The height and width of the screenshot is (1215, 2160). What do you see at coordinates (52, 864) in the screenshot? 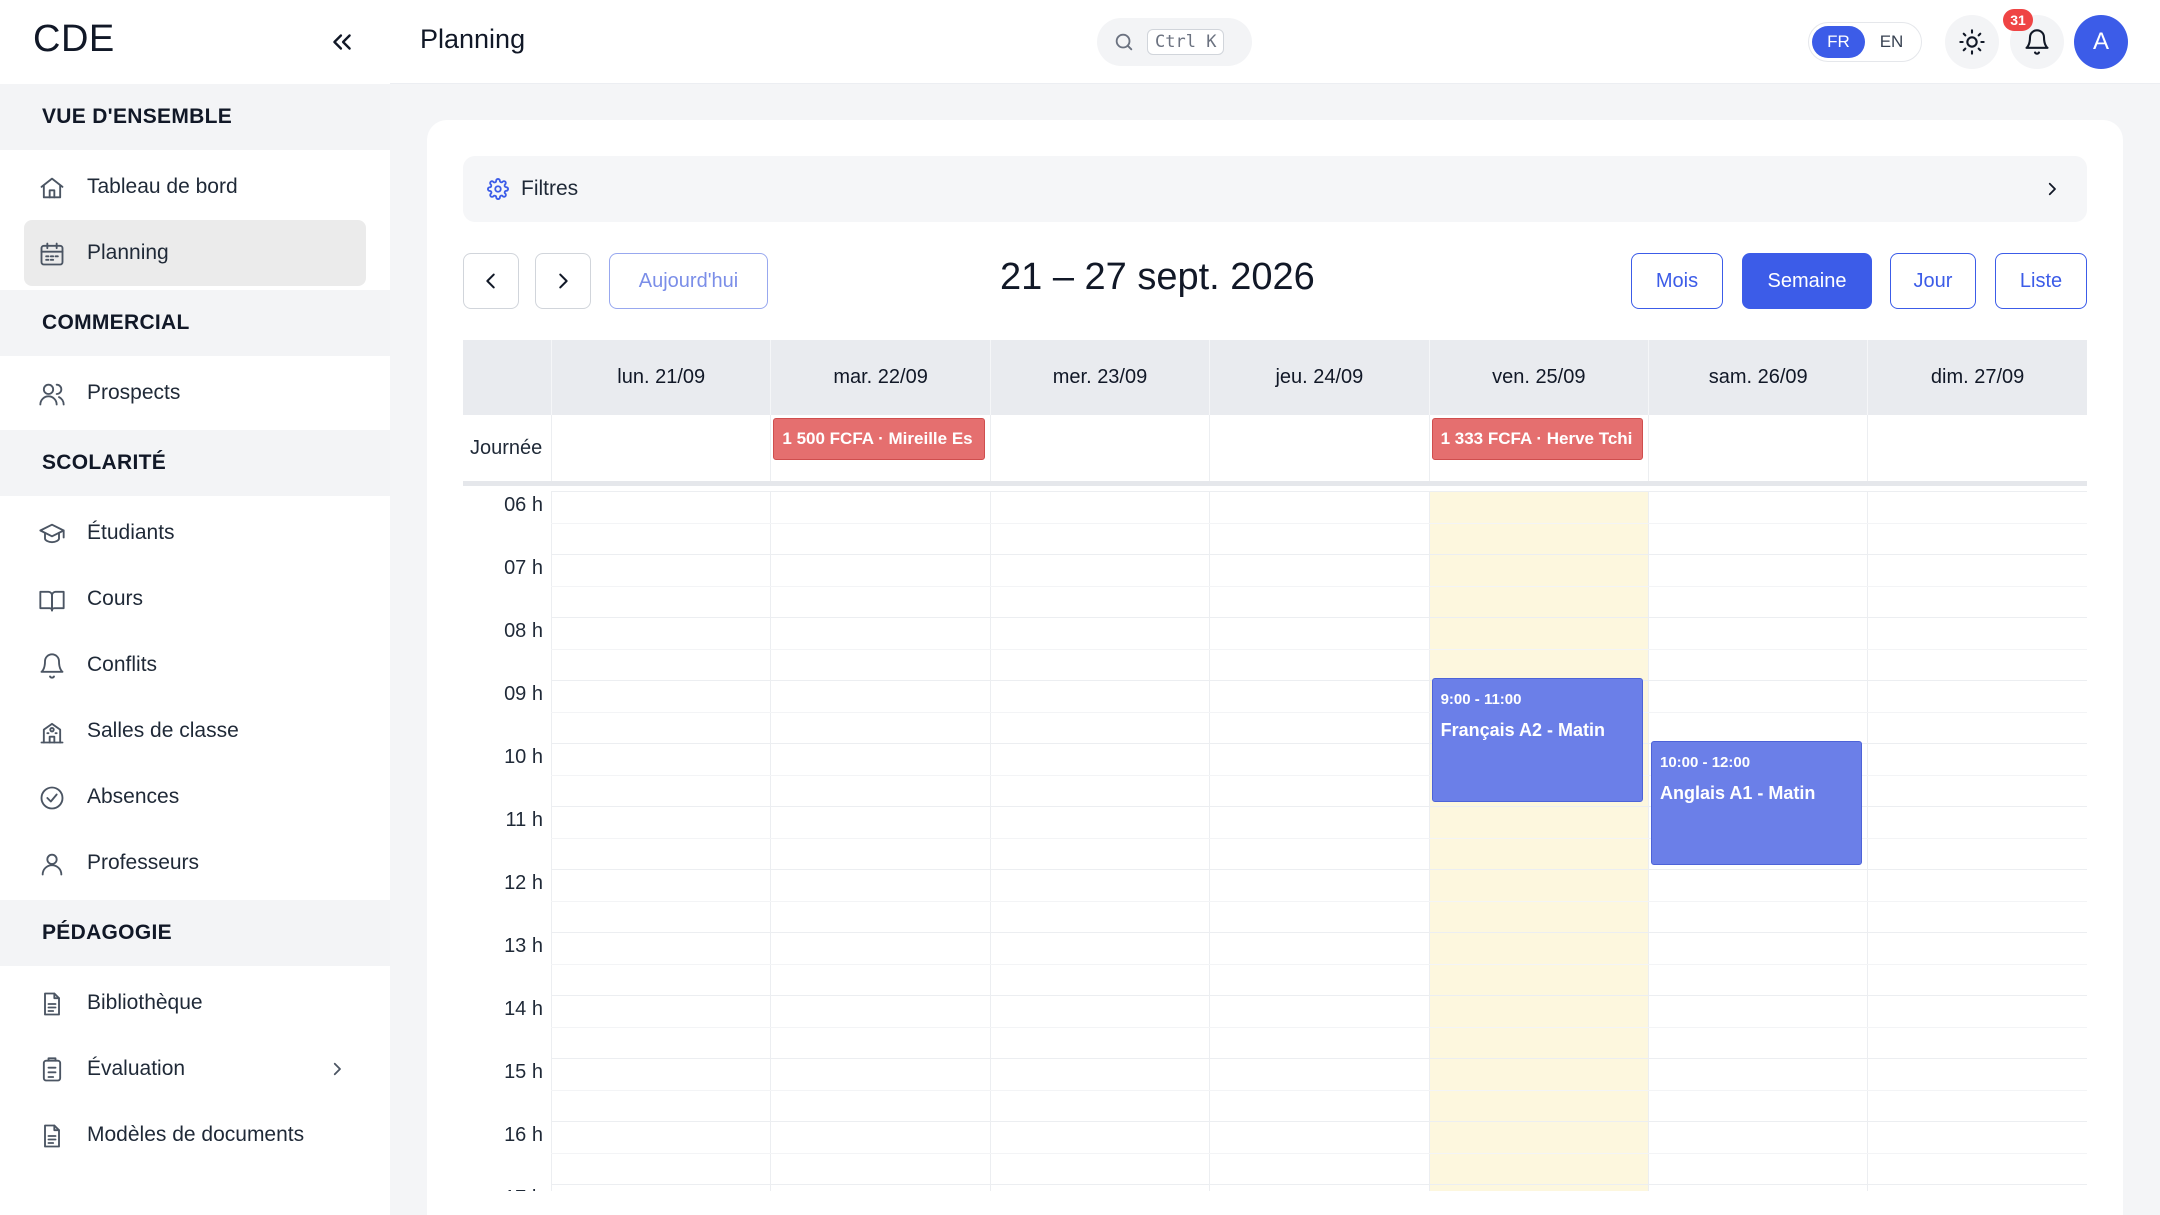
I see `user-icon` at bounding box center [52, 864].